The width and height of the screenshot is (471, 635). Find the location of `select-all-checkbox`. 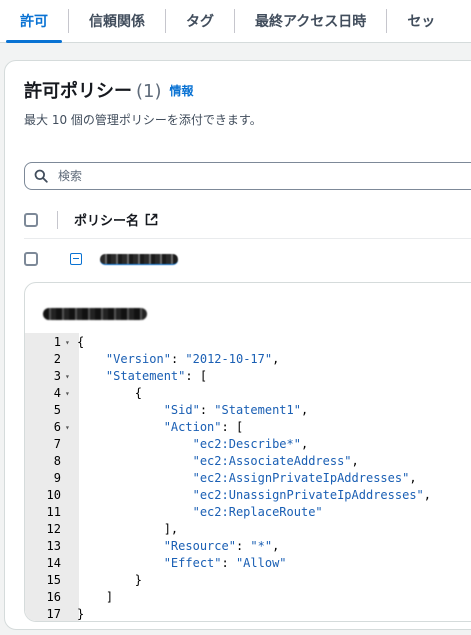

select-all-checkbox is located at coordinates (31, 219).